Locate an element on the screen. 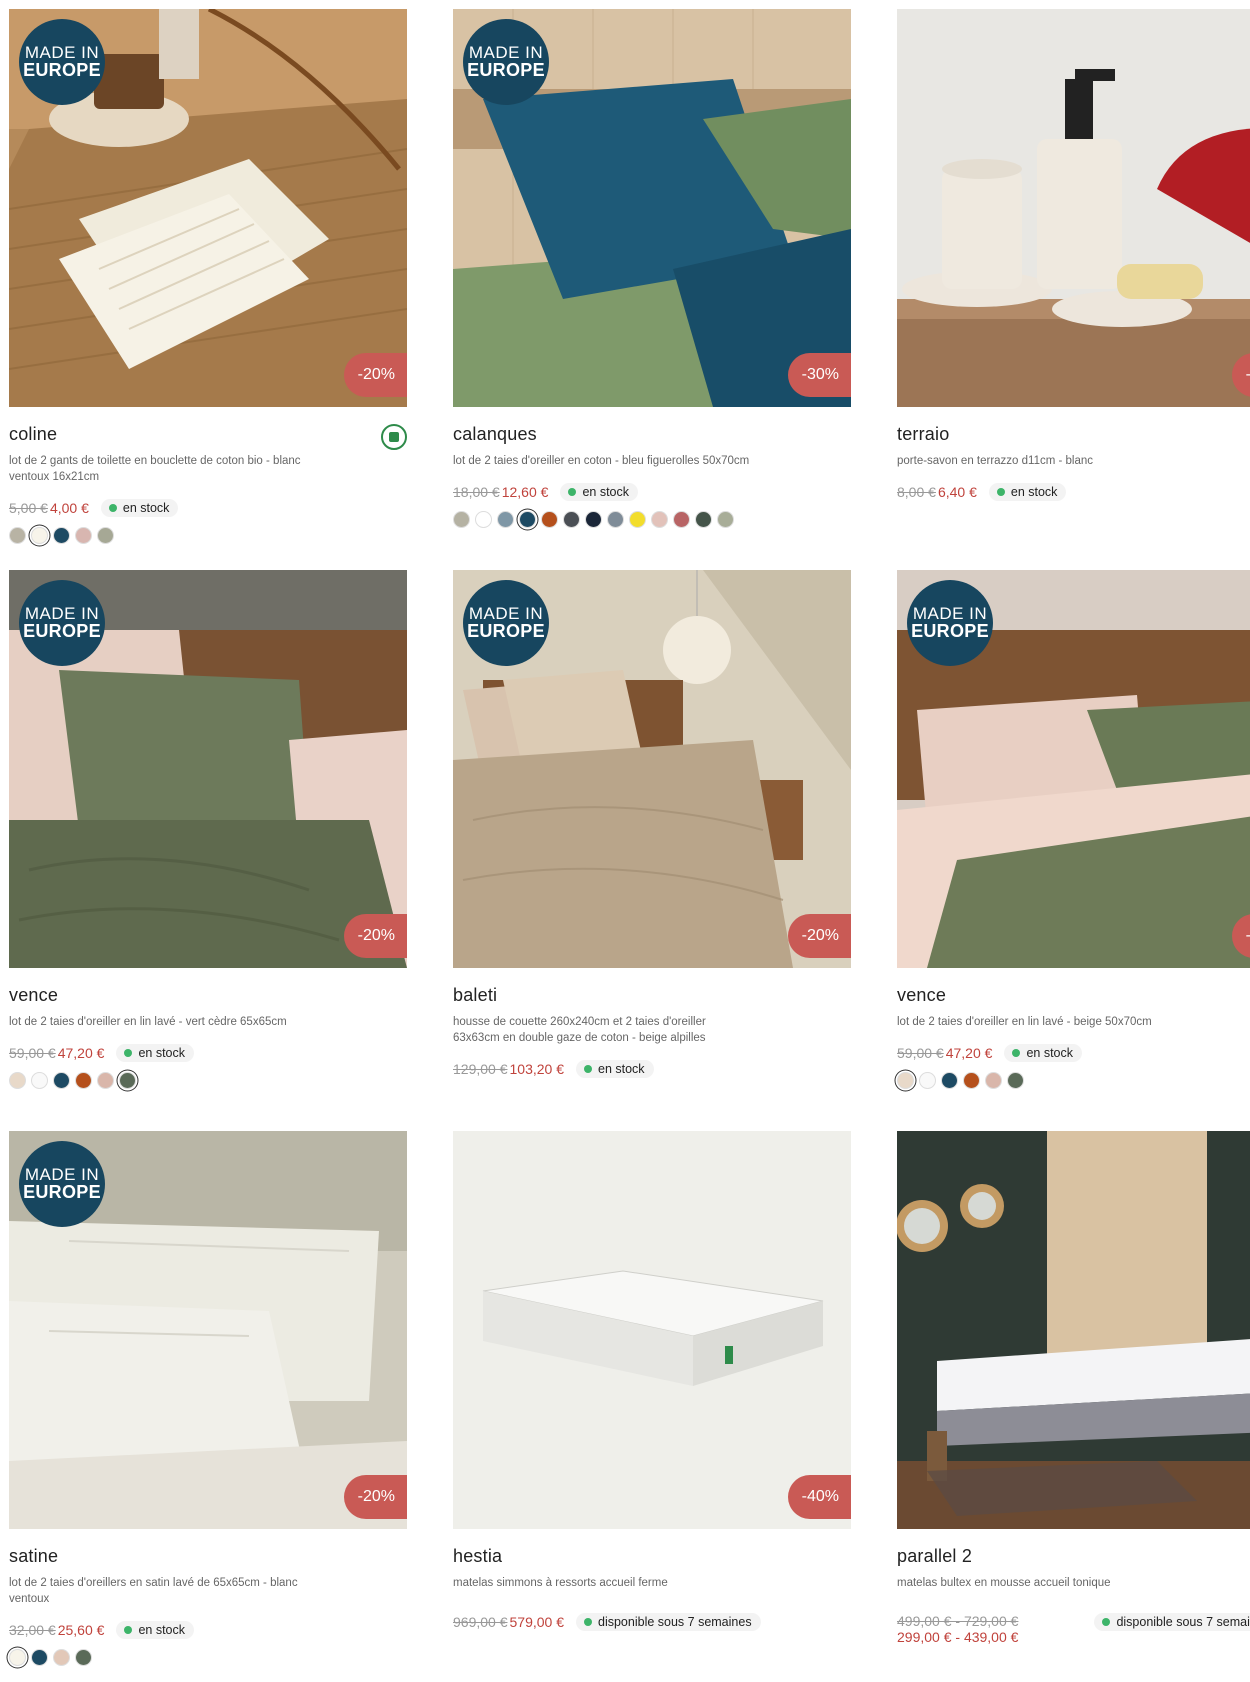  product-title: coline is located at coordinates (208, 434).